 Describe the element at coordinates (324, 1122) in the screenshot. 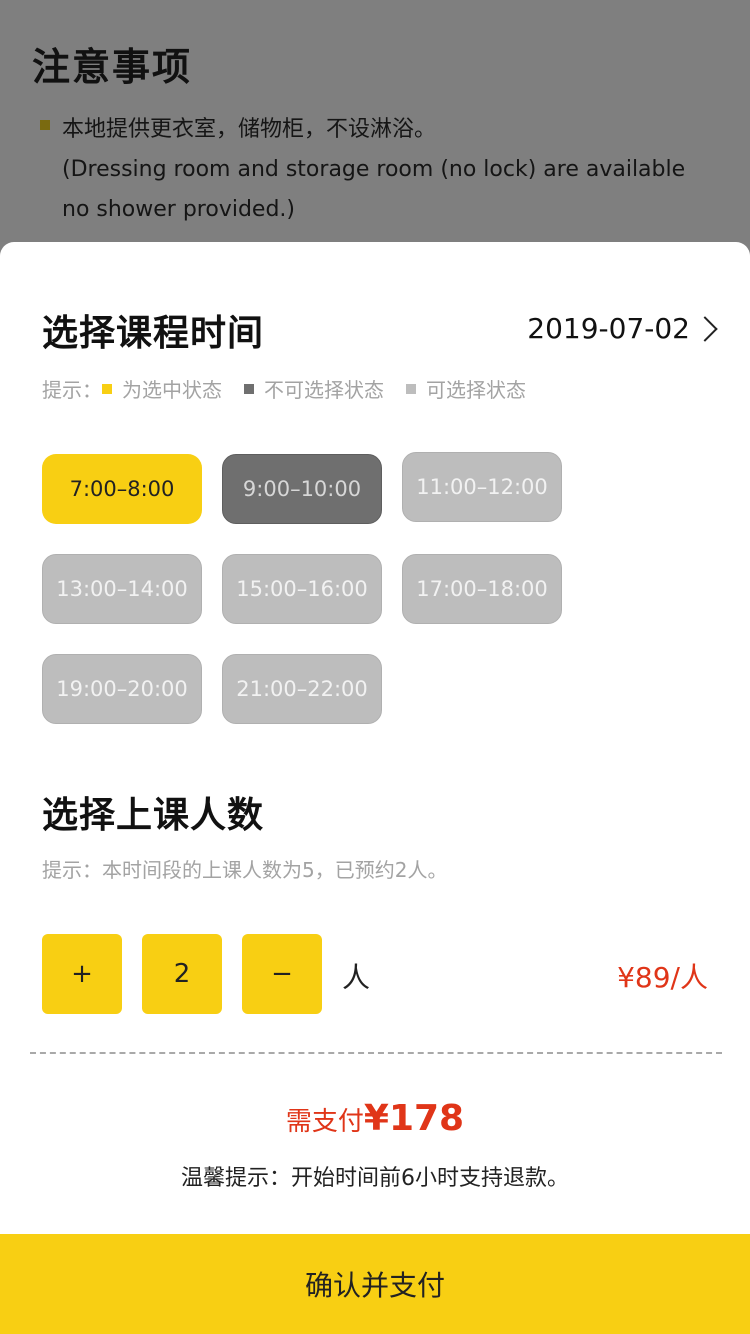

I see `total-label: 需支付` at that location.